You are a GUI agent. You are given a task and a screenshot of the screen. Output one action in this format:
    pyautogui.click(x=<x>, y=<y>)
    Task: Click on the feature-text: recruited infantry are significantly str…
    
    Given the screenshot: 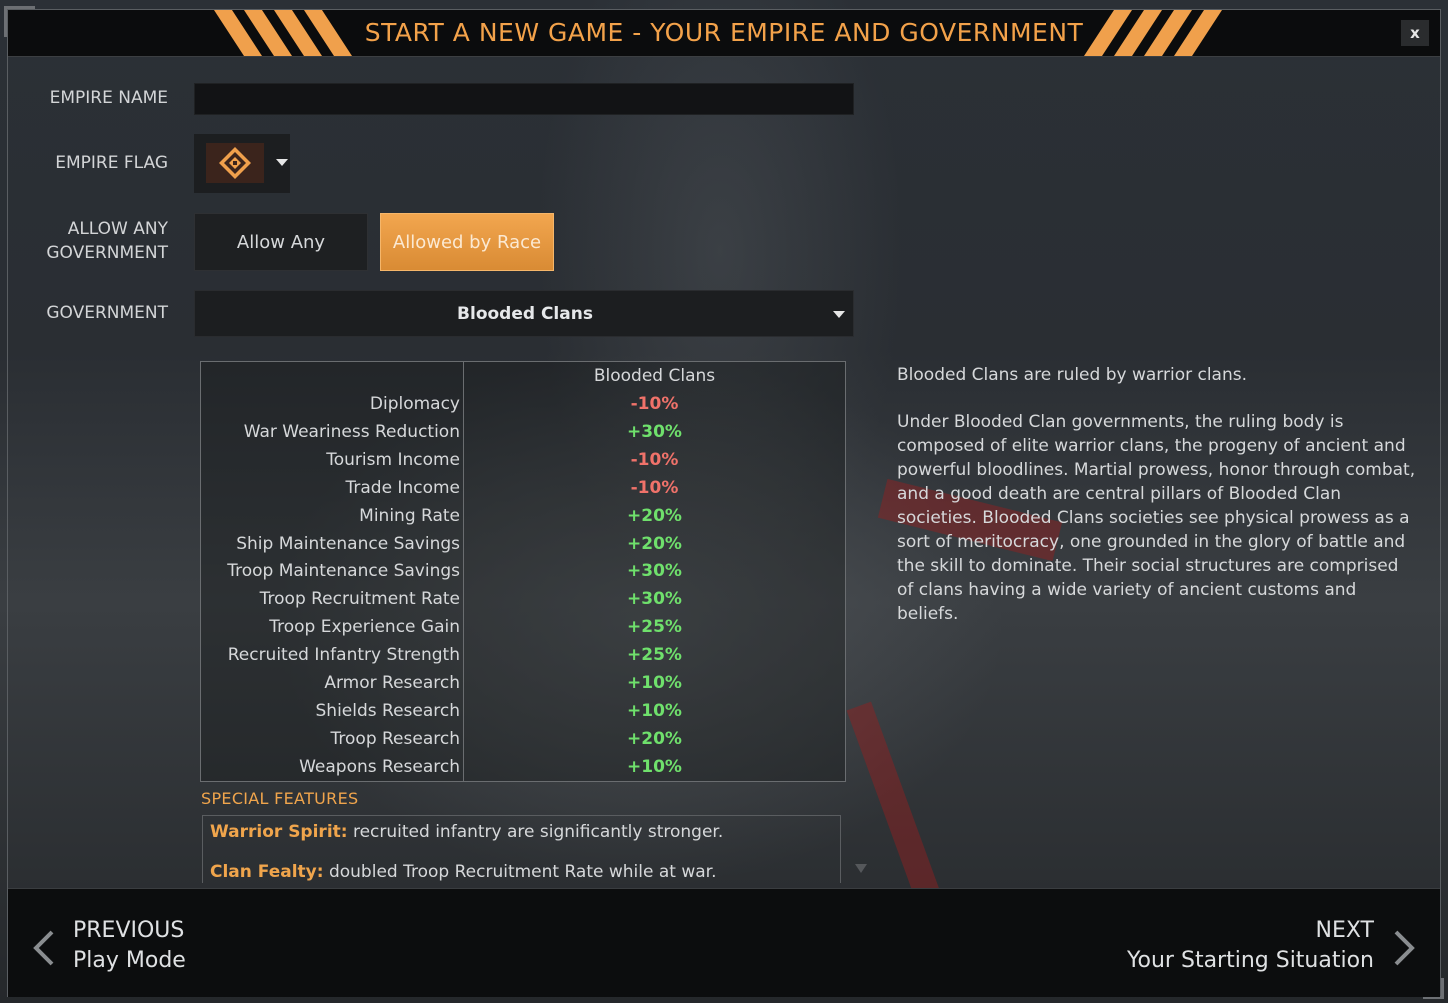 What is the action you would take?
    pyautogui.click(x=535, y=832)
    